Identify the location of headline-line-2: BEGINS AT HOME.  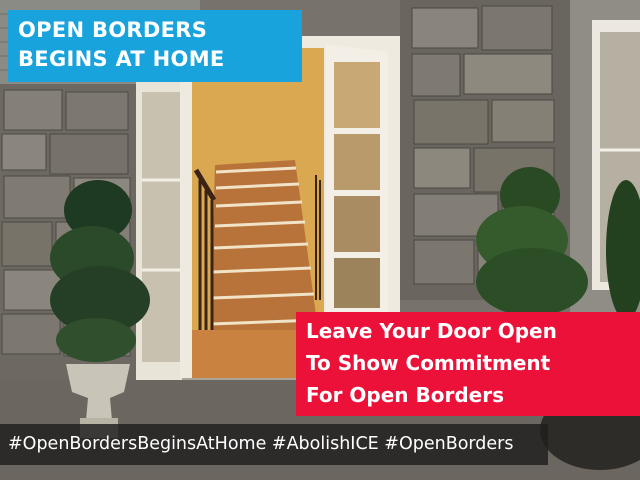
(121, 59).